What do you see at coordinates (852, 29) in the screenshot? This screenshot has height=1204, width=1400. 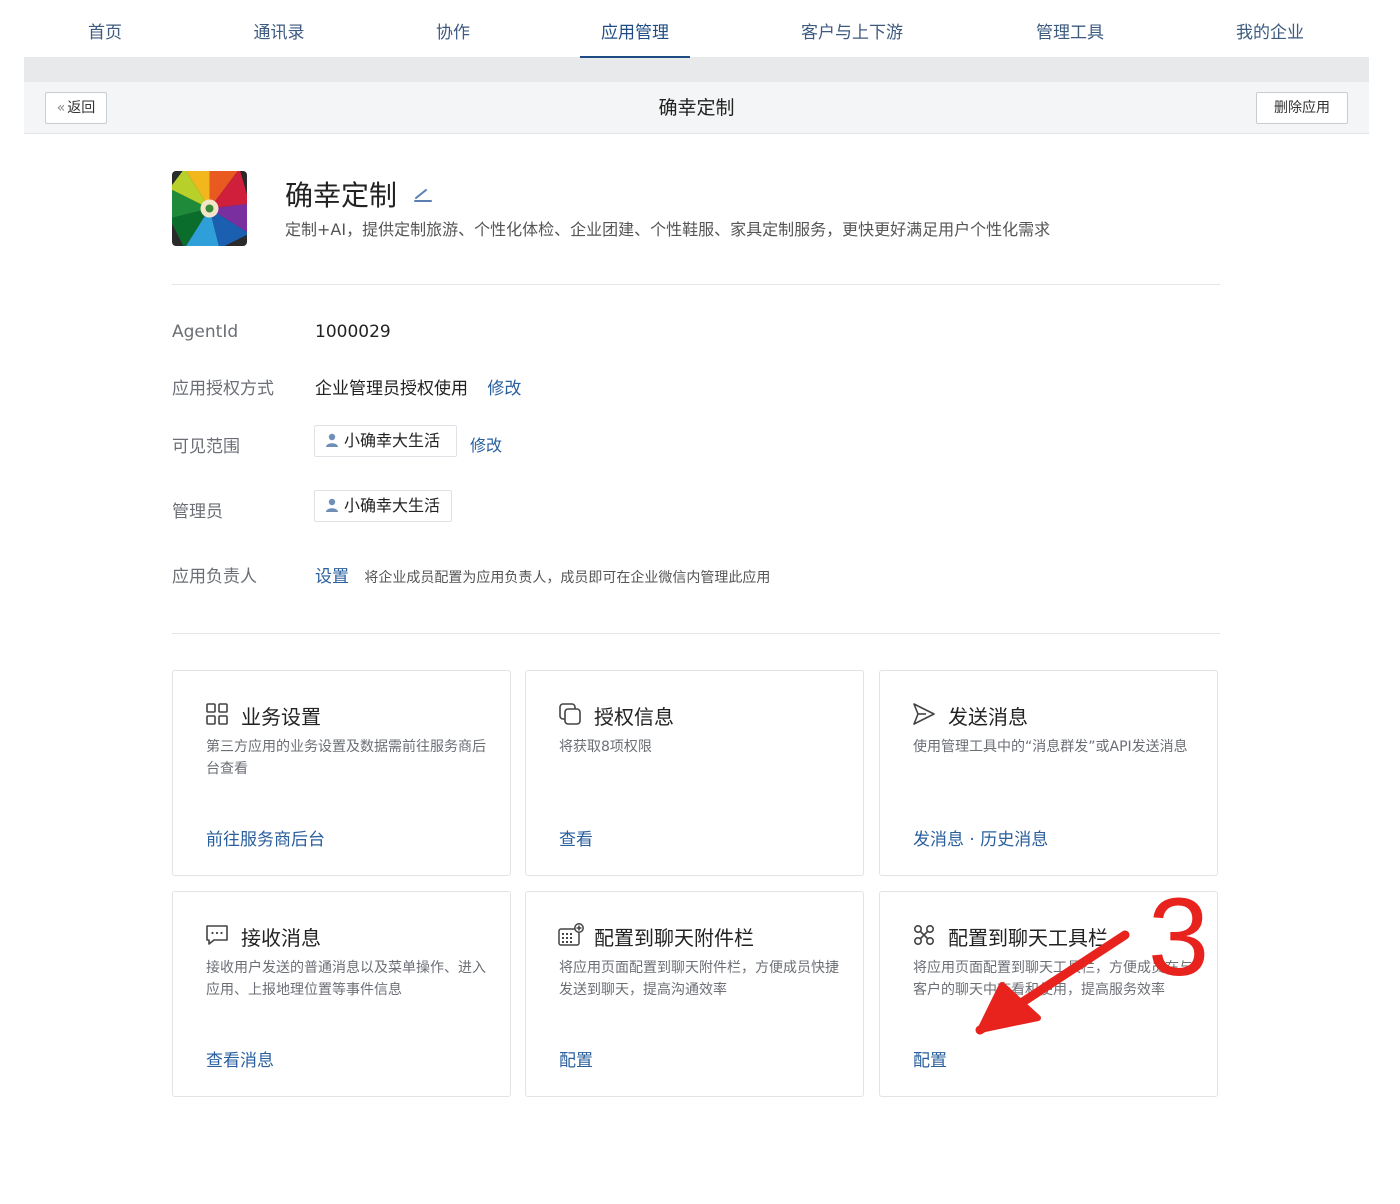 I see `tab-customers-partners: 客户与上下游` at bounding box center [852, 29].